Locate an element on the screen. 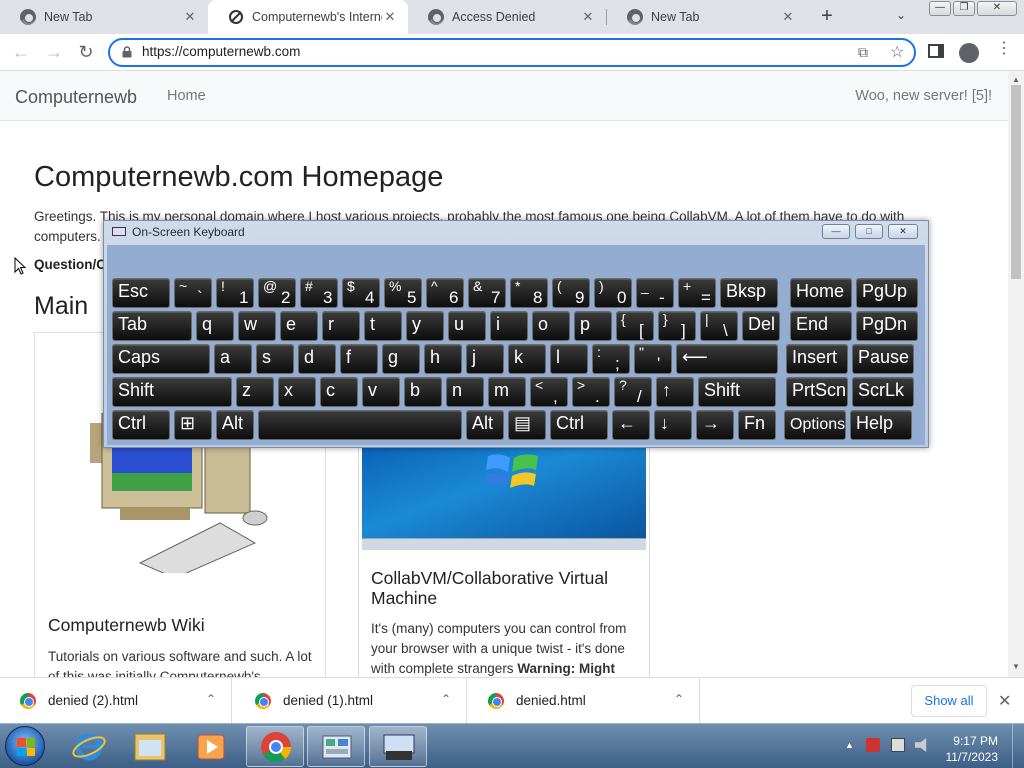 This screenshot has height=768, width=1024. osk-key-]: }] is located at coordinates (677, 326).